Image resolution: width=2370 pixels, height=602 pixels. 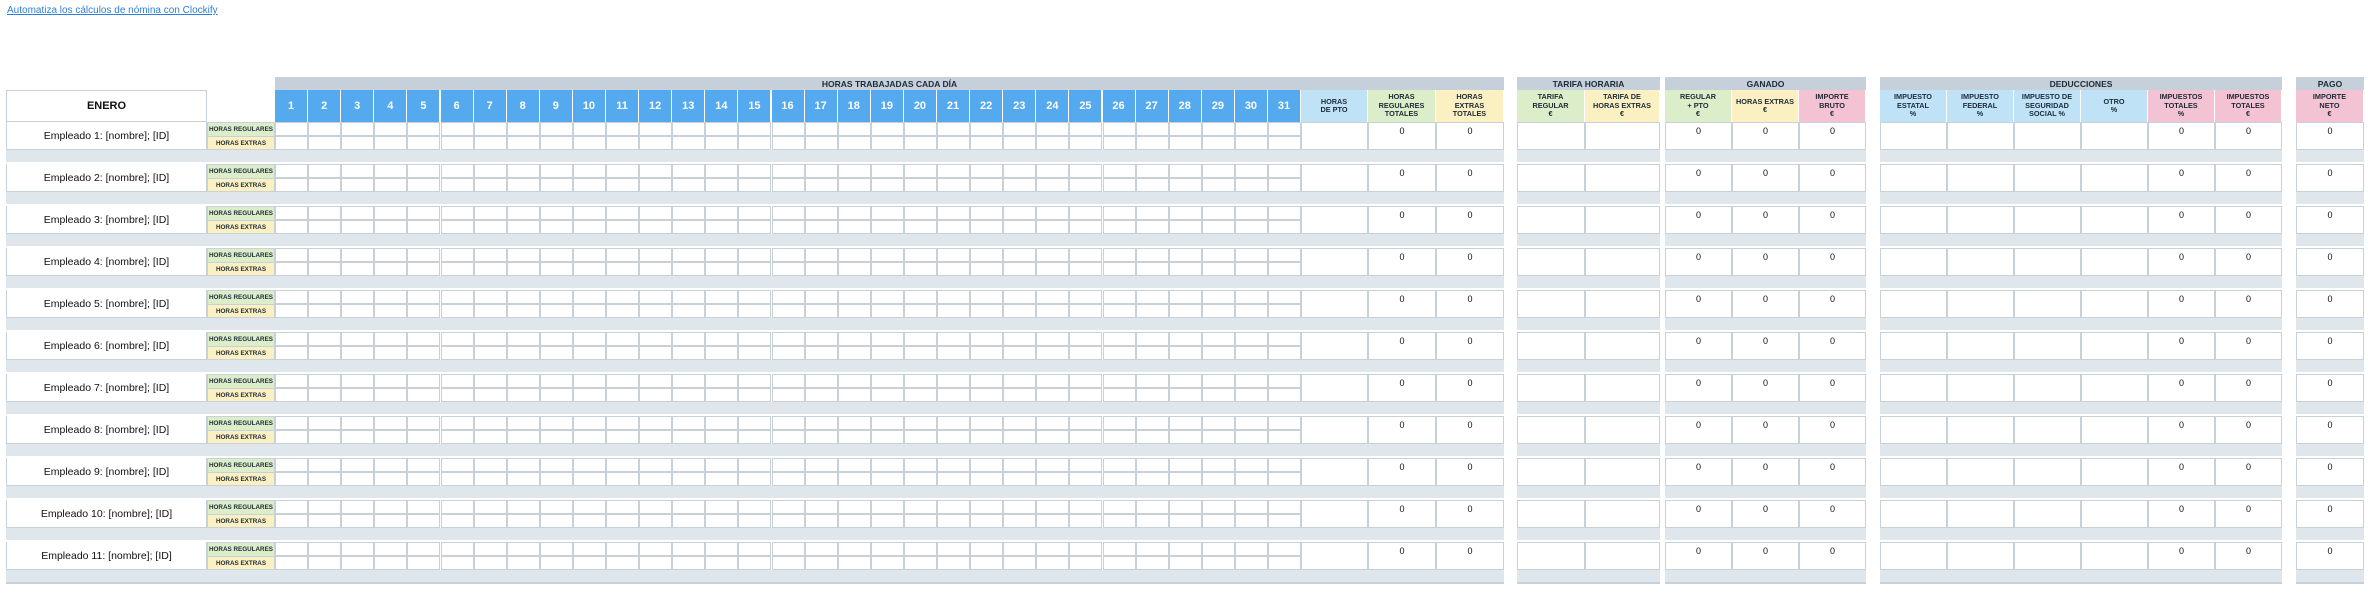 What do you see at coordinates (1980, 304) in the screenshot?
I see `tax-fed-cell` at bounding box center [1980, 304].